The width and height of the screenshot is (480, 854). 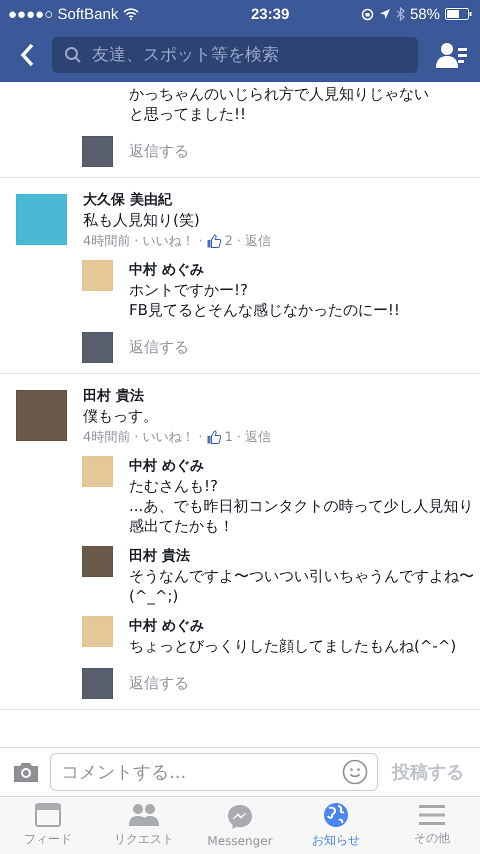 I want to click on like-count: 2, so click(x=228, y=241).